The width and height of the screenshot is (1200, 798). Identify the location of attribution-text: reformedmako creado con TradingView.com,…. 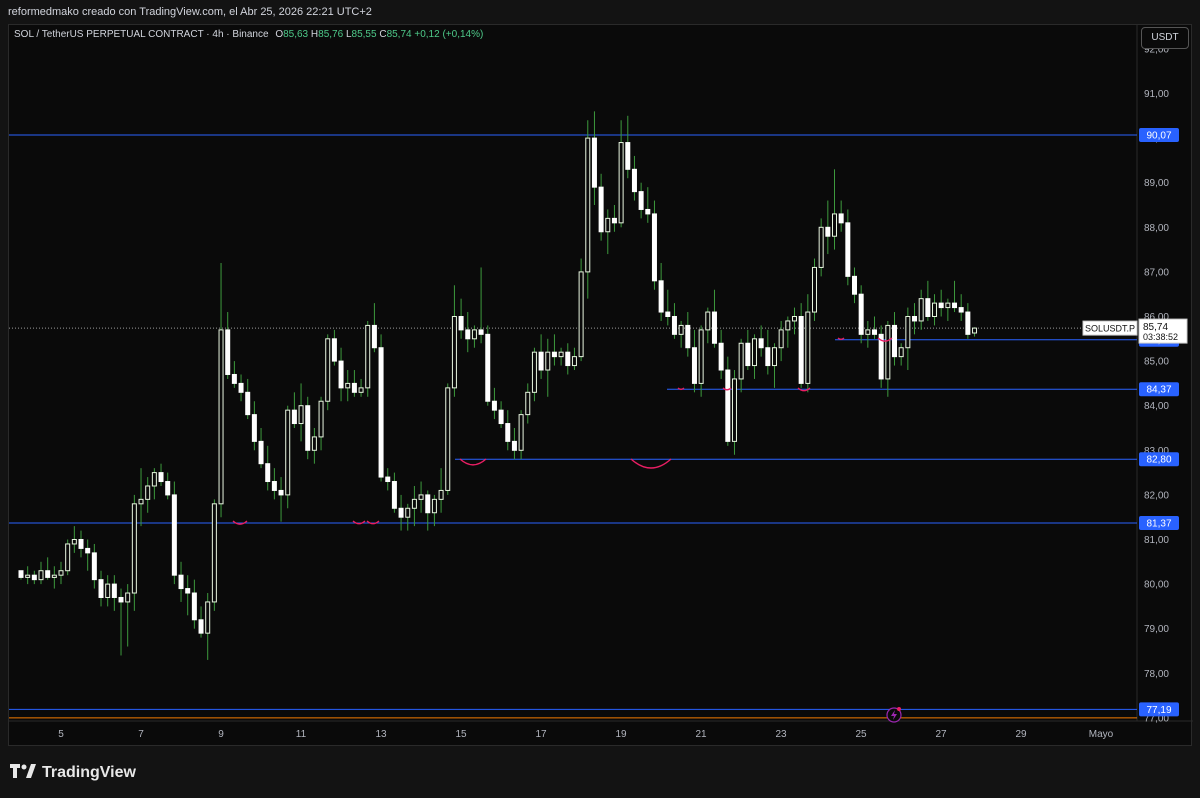
(190, 12).